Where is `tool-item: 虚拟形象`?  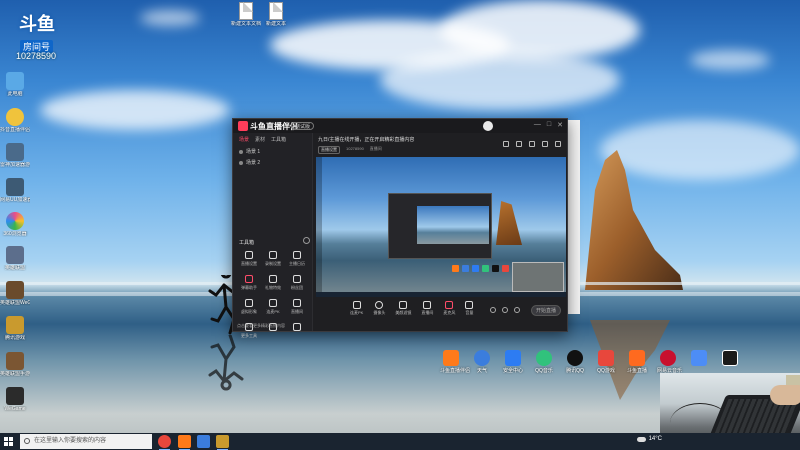
tool-item: 虚拟形象 is located at coordinates (249, 307).